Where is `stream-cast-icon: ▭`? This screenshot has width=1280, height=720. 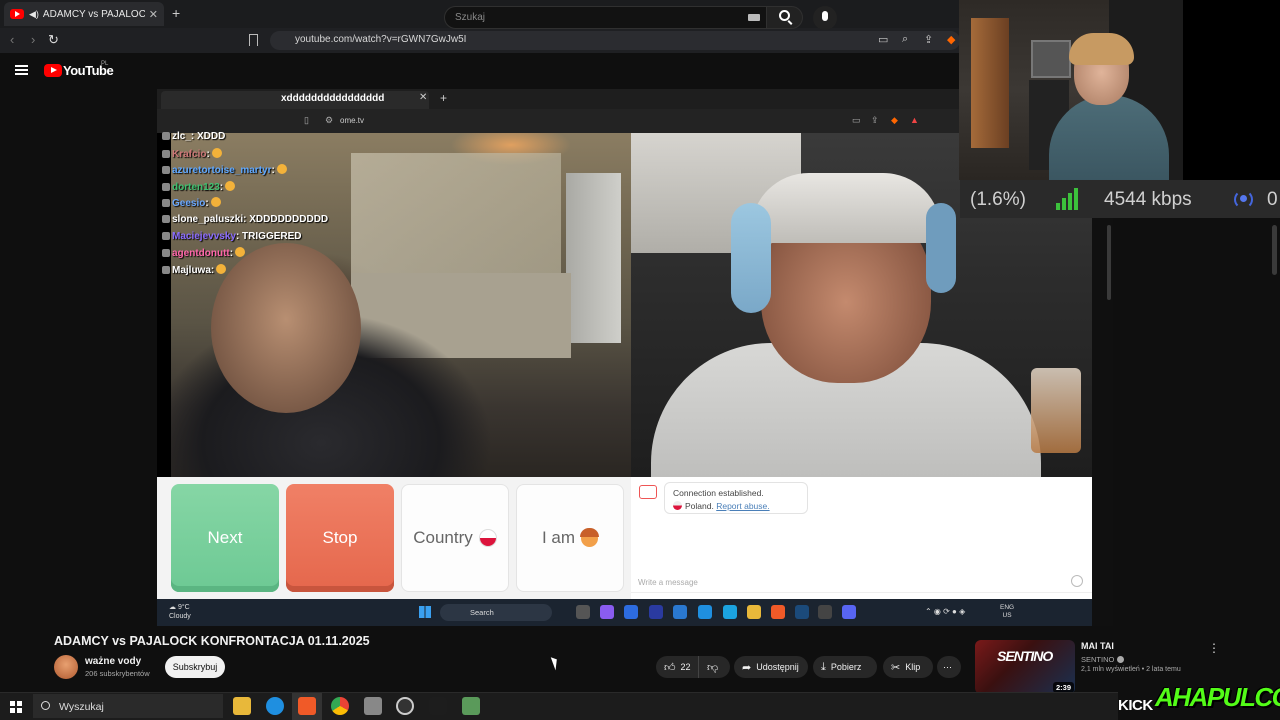 stream-cast-icon: ▭ is located at coordinates (856, 120).